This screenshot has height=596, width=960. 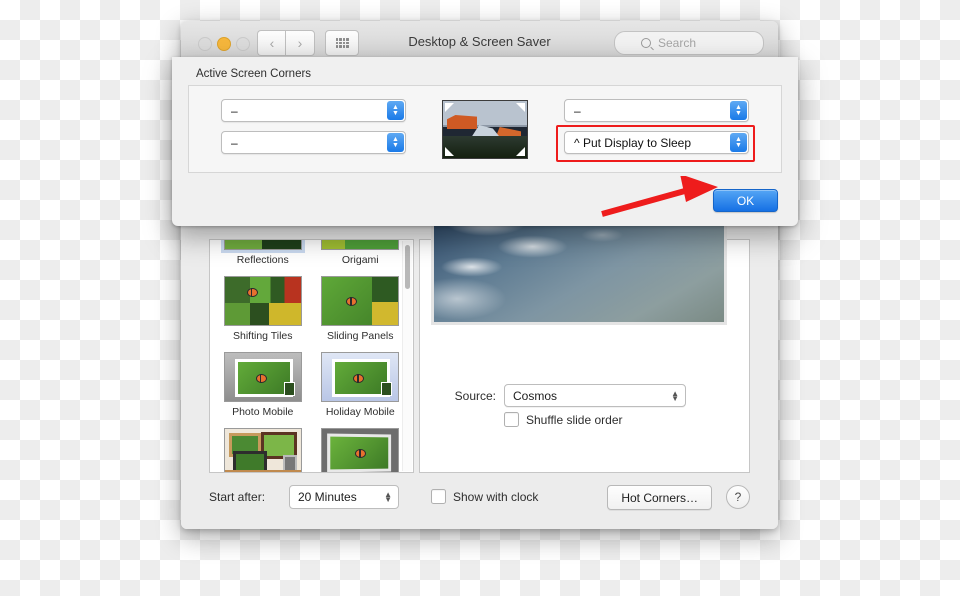 What do you see at coordinates (360, 260) in the screenshot?
I see `screensaver-label: Origami` at bounding box center [360, 260].